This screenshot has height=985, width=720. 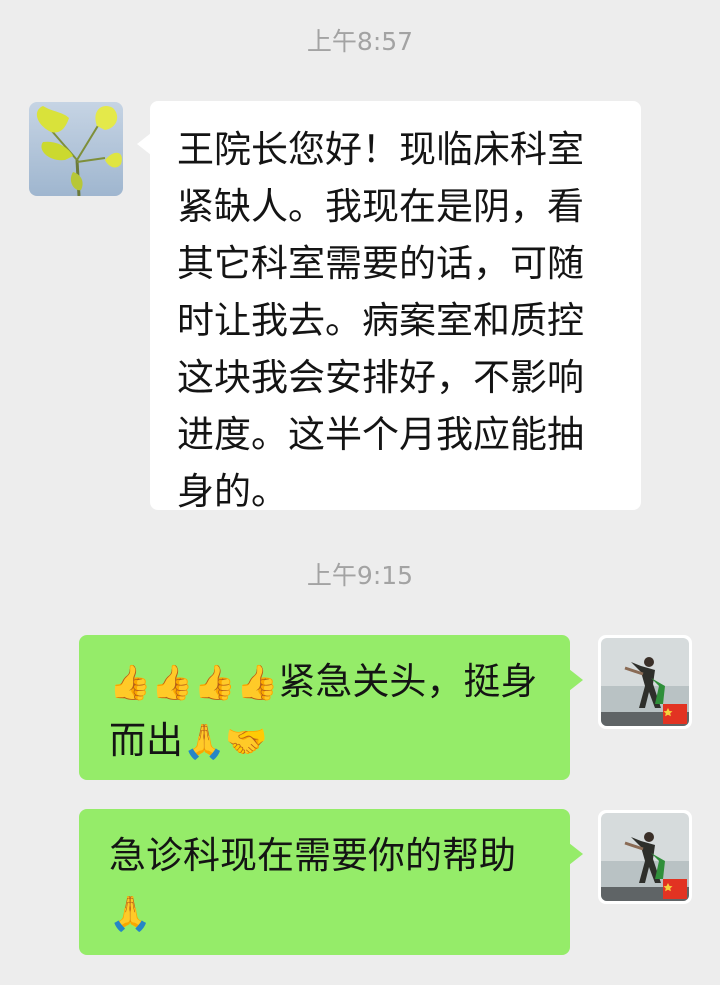 What do you see at coordinates (130, 914) in the screenshot?
I see `pray-icon: 🙏` at bounding box center [130, 914].